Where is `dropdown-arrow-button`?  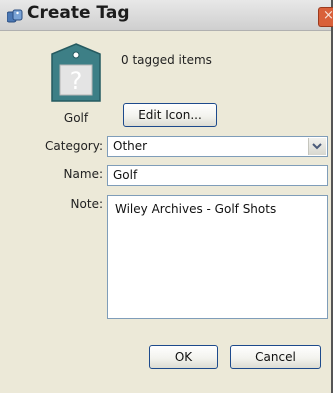
dropdown-arrow-button is located at coordinates (317, 146).